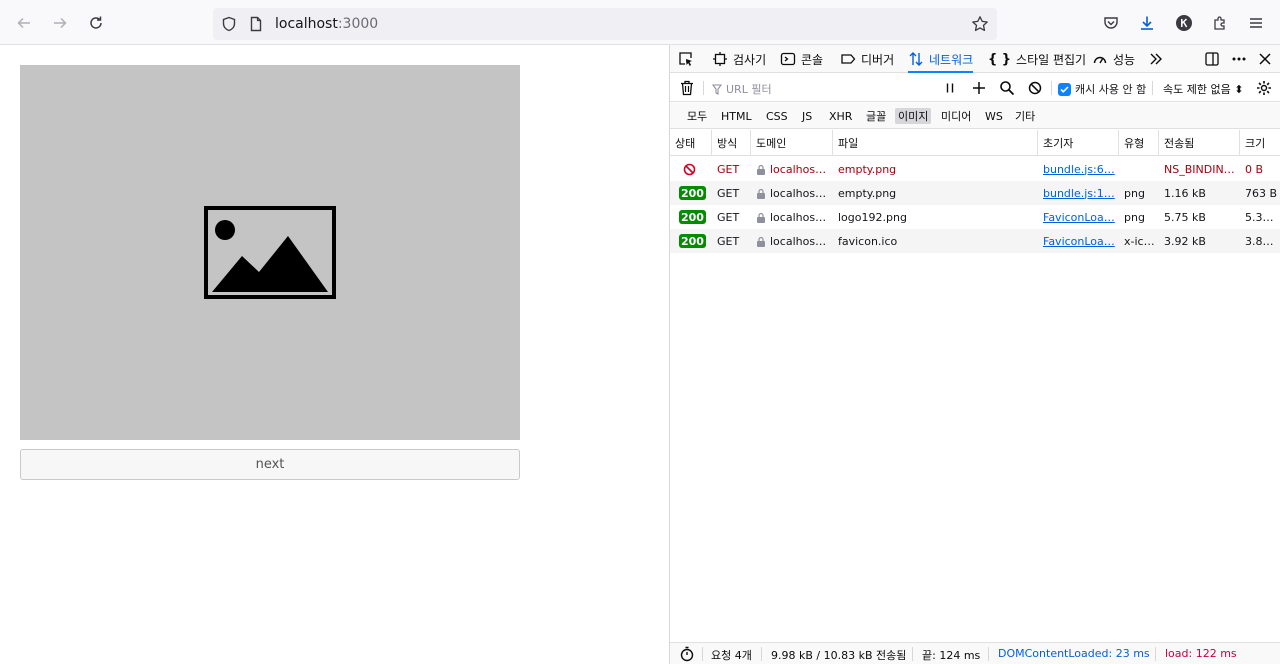  I want to click on image-placeholder-icon, so click(270, 252).